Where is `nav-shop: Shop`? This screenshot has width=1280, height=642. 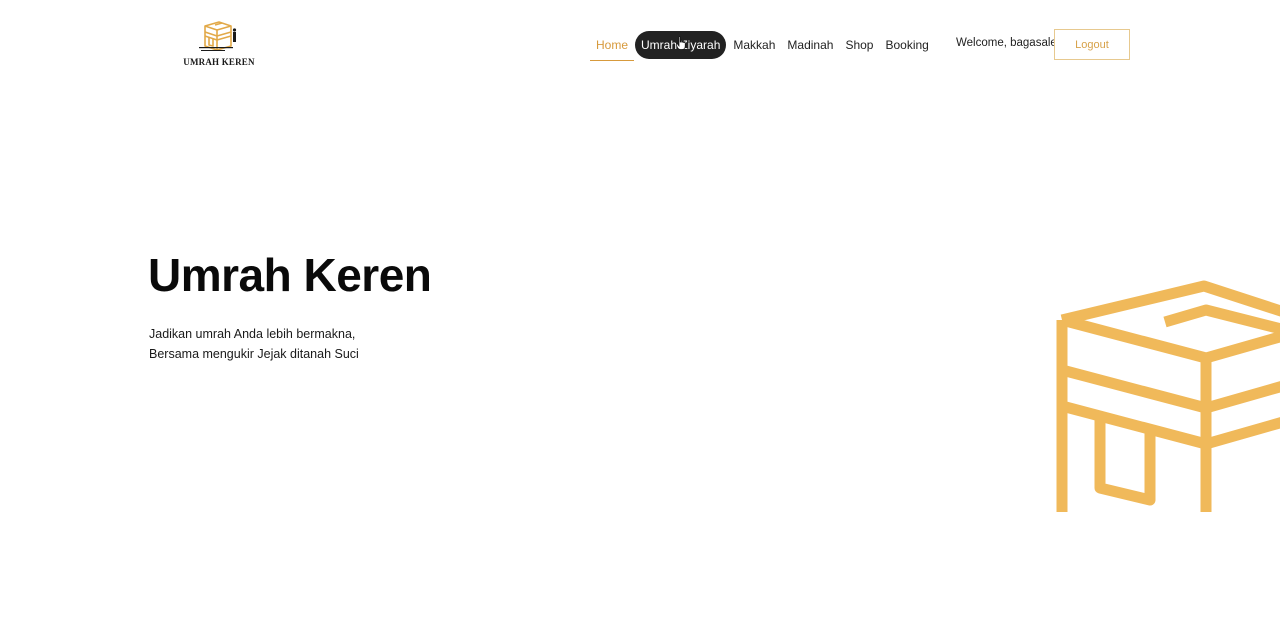
nav-shop: Shop is located at coordinates (859, 45).